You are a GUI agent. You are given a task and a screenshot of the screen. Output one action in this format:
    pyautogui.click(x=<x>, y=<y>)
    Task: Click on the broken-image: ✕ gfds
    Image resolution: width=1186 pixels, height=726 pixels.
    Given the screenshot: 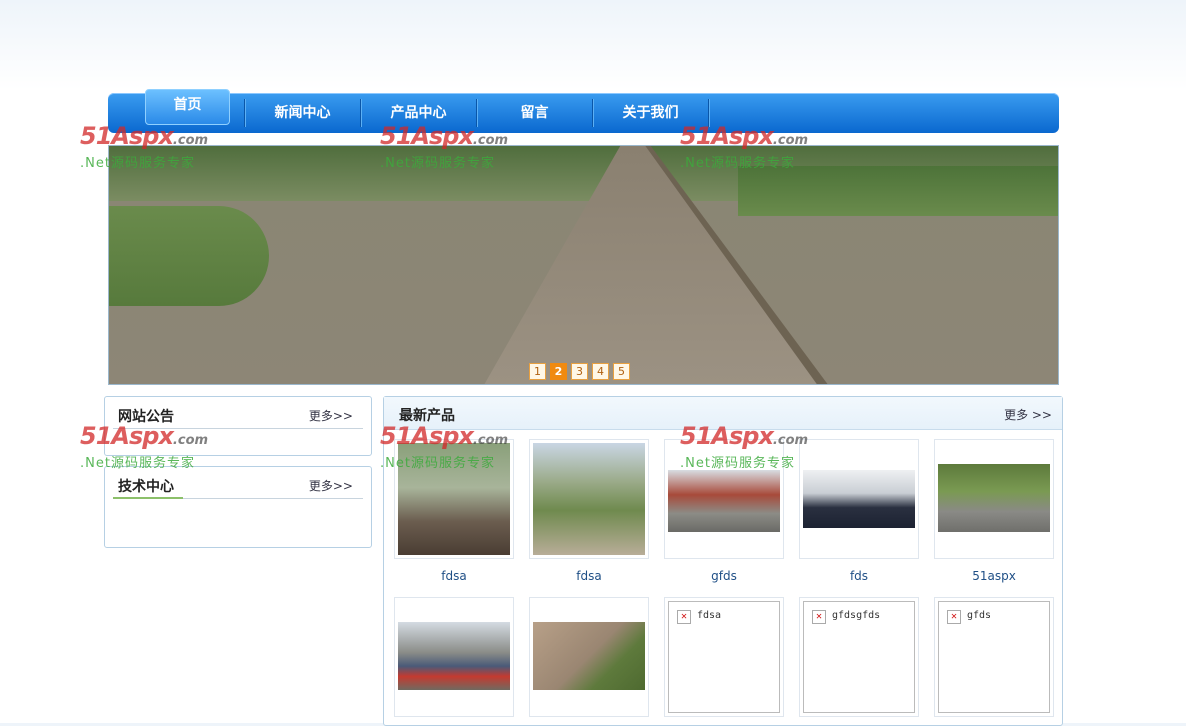 What is the action you would take?
    pyautogui.click(x=994, y=657)
    